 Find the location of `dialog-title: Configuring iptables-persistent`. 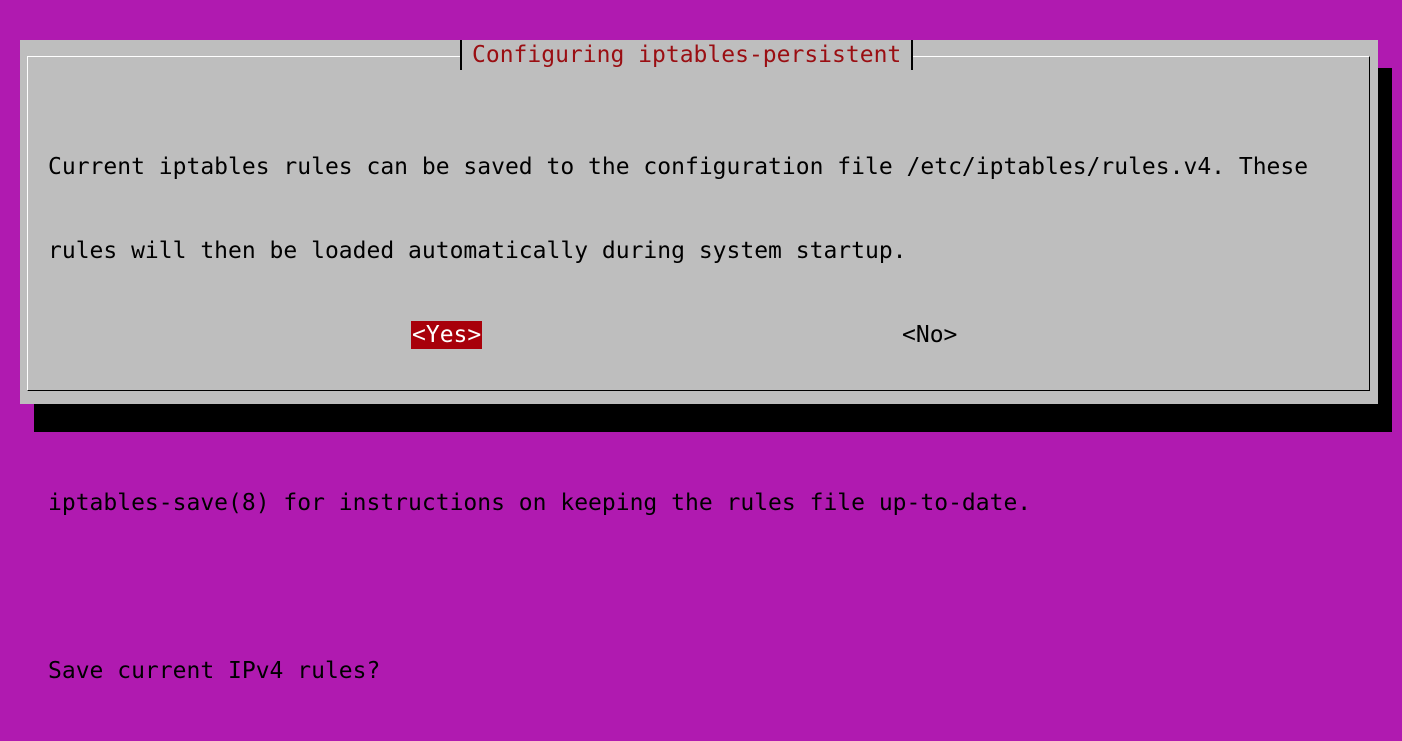

dialog-title: Configuring iptables-persistent is located at coordinates (687, 55).